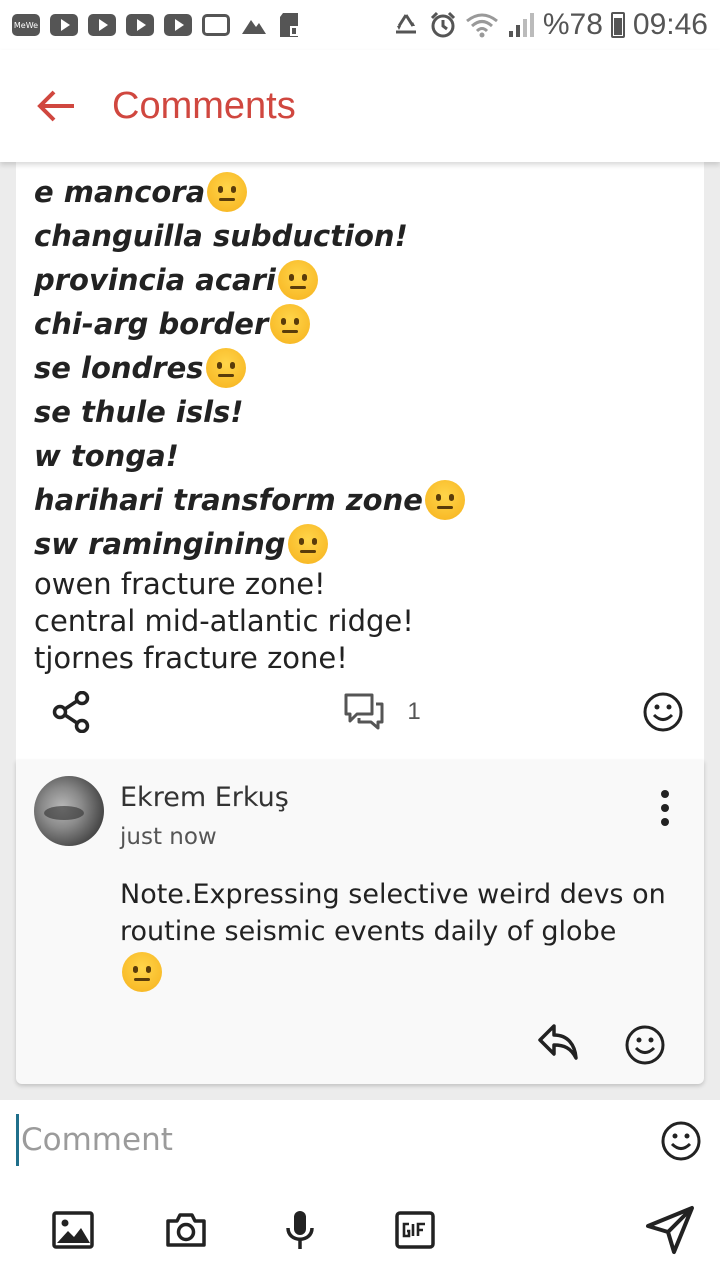 Image resolution: width=720 pixels, height=1280 pixels. What do you see at coordinates (69, 811) in the screenshot?
I see `avatar` at bounding box center [69, 811].